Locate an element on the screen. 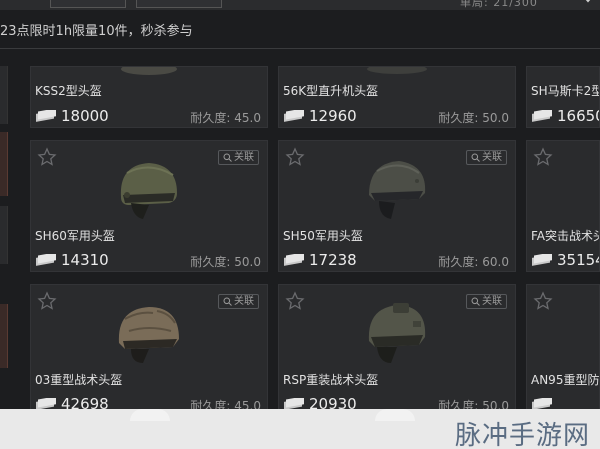  item-card: 关联 RSP重装战术头盔 20930 耐久度: 50.0 is located at coordinates (397, 349).